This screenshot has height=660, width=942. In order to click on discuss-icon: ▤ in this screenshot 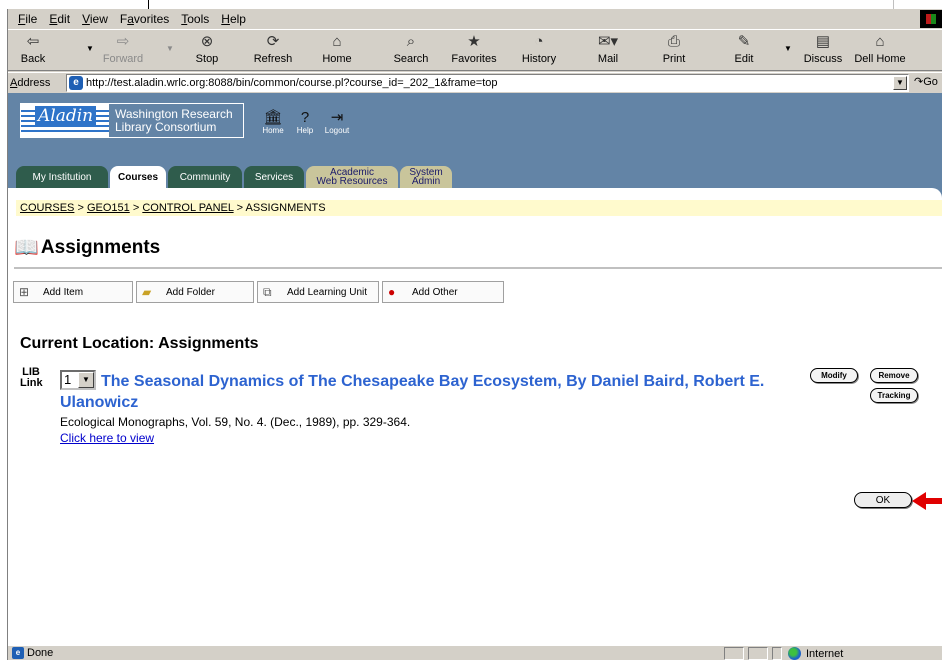, I will do `click(823, 41)`.